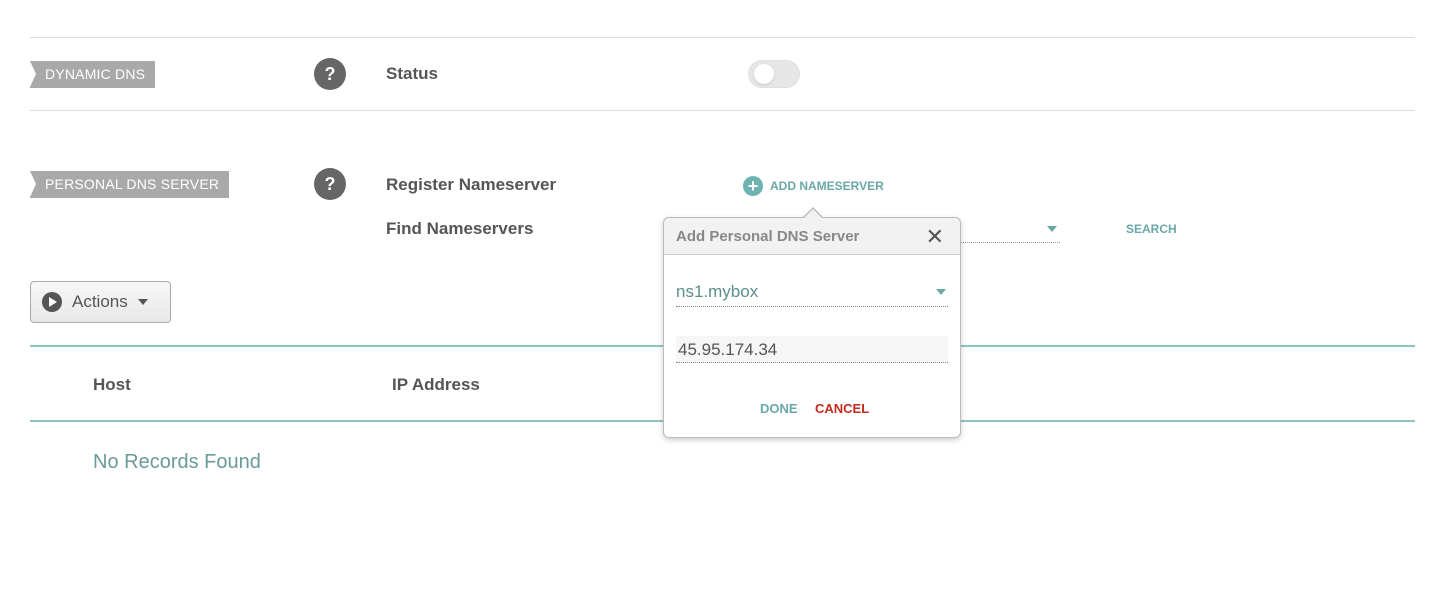 This screenshot has height=595, width=1454. What do you see at coordinates (779, 408) in the screenshot?
I see `done-button: DONE` at bounding box center [779, 408].